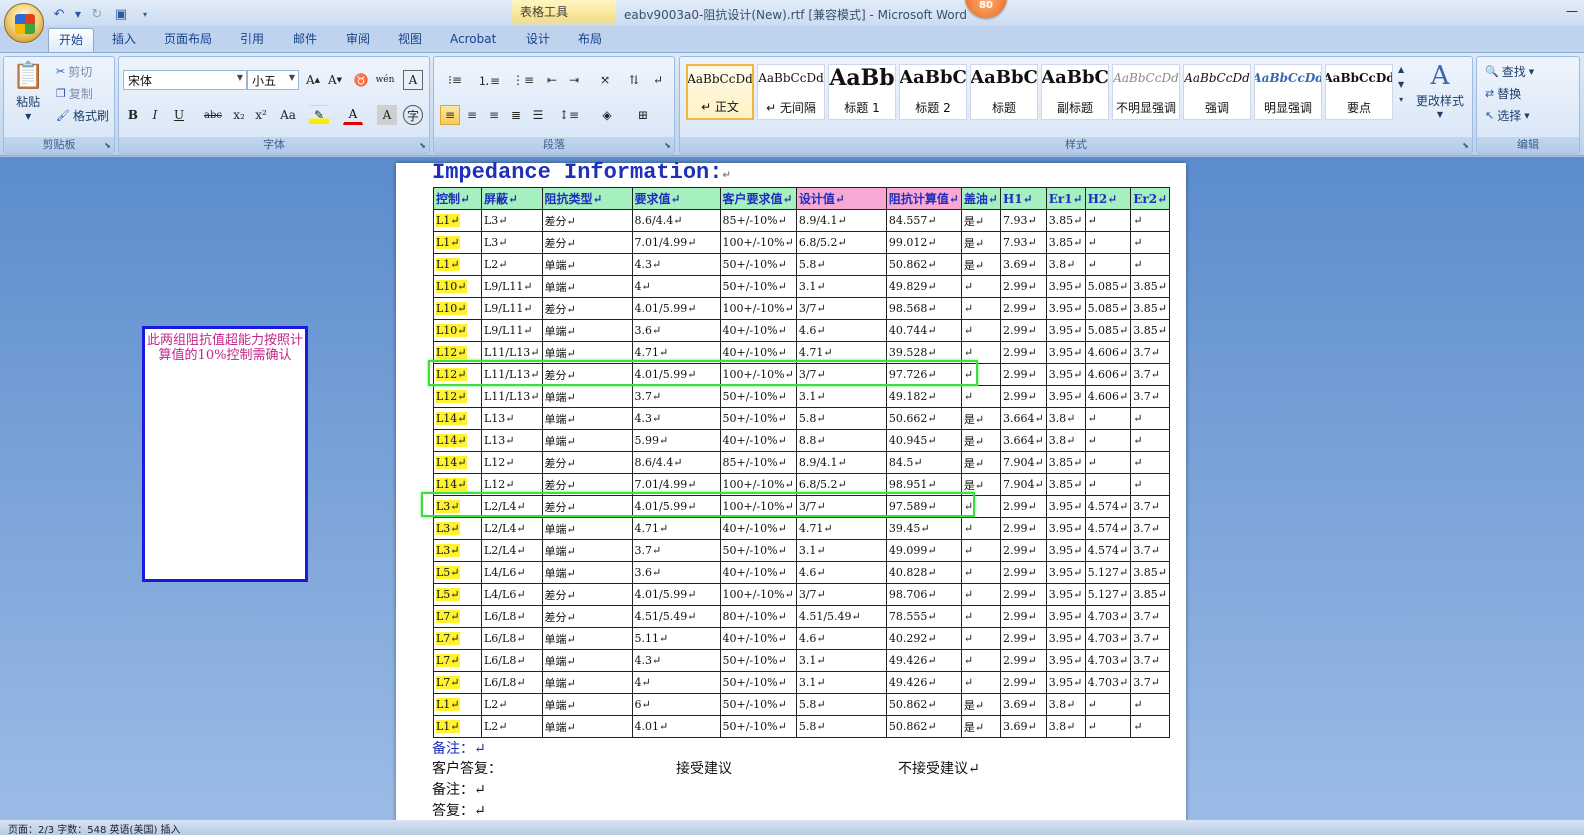 The image size is (1584, 835). Describe the element at coordinates (841, 572) in the screenshot. I see `table-cell: 4.6↵` at that location.